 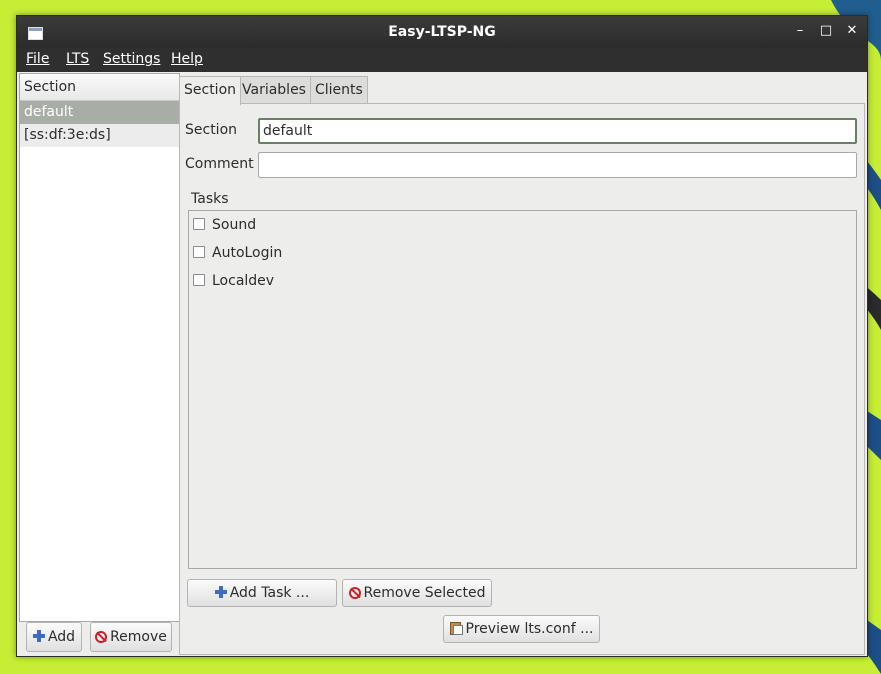 What do you see at coordinates (243, 281) in the screenshot?
I see `task-localdev-label: Localdev` at bounding box center [243, 281].